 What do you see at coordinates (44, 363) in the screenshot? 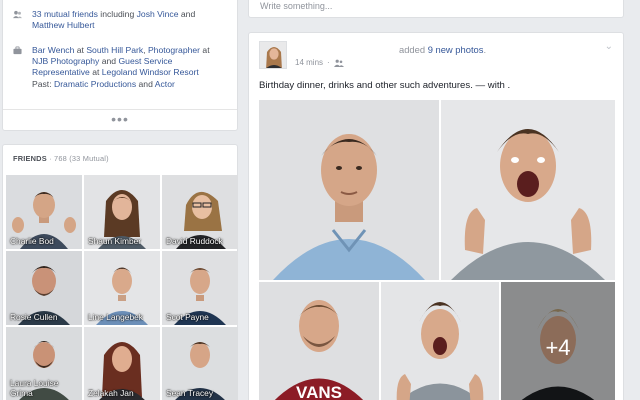
I see `friend-tile: Laura Louise Grima` at bounding box center [44, 363].